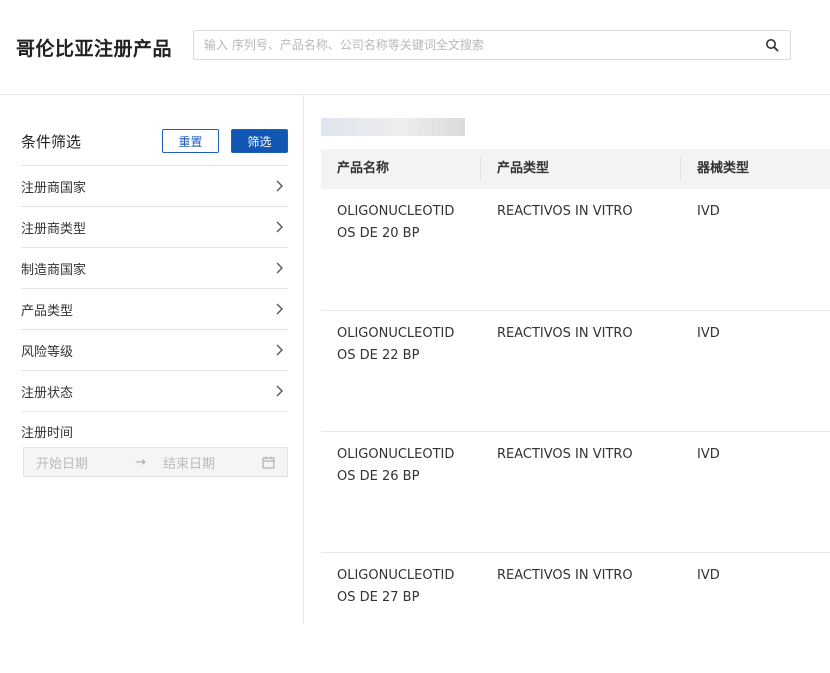 The height and width of the screenshot is (673, 830). What do you see at coordinates (54, 270) in the screenshot?
I see `filter-item-label: 制造商国家` at bounding box center [54, 270].